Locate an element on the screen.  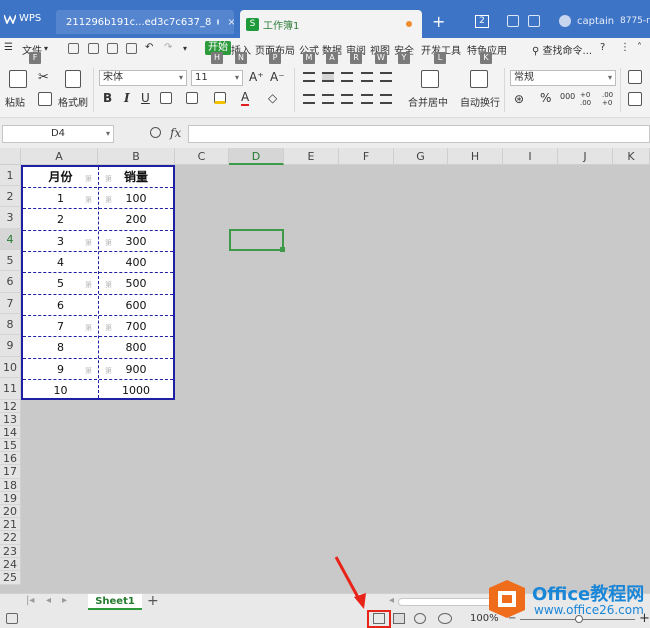
row-header: 18 is located at coordinates (10, 485).